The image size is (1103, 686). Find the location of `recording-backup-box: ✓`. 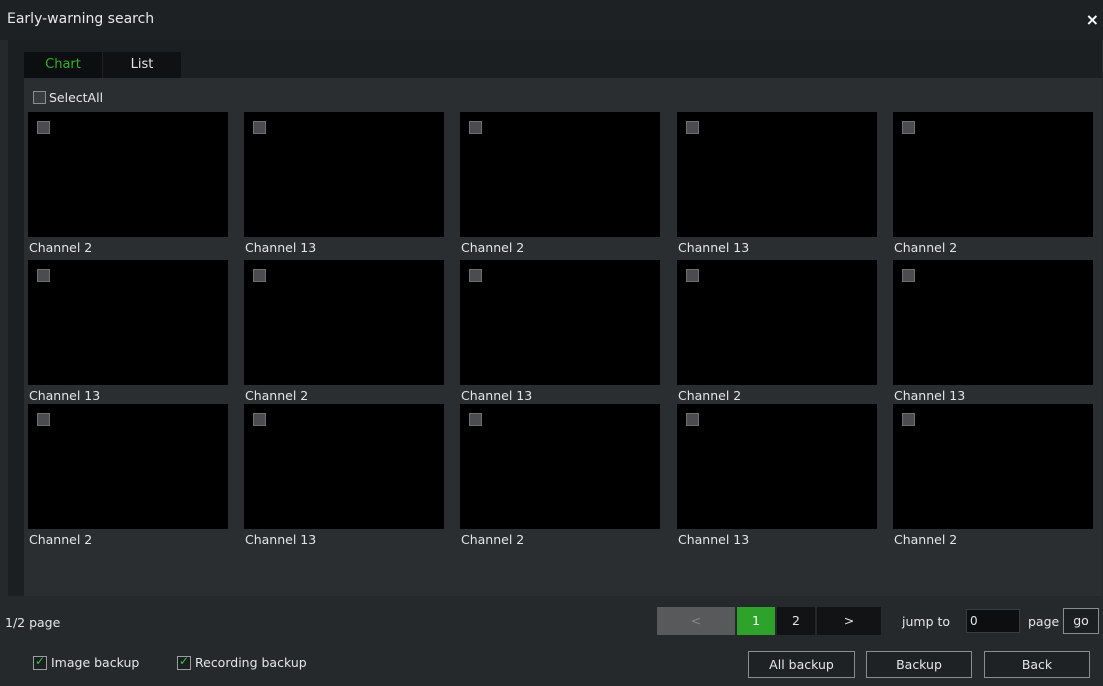

recording-backup-box: ✓ is located at coordinates (184, 661).